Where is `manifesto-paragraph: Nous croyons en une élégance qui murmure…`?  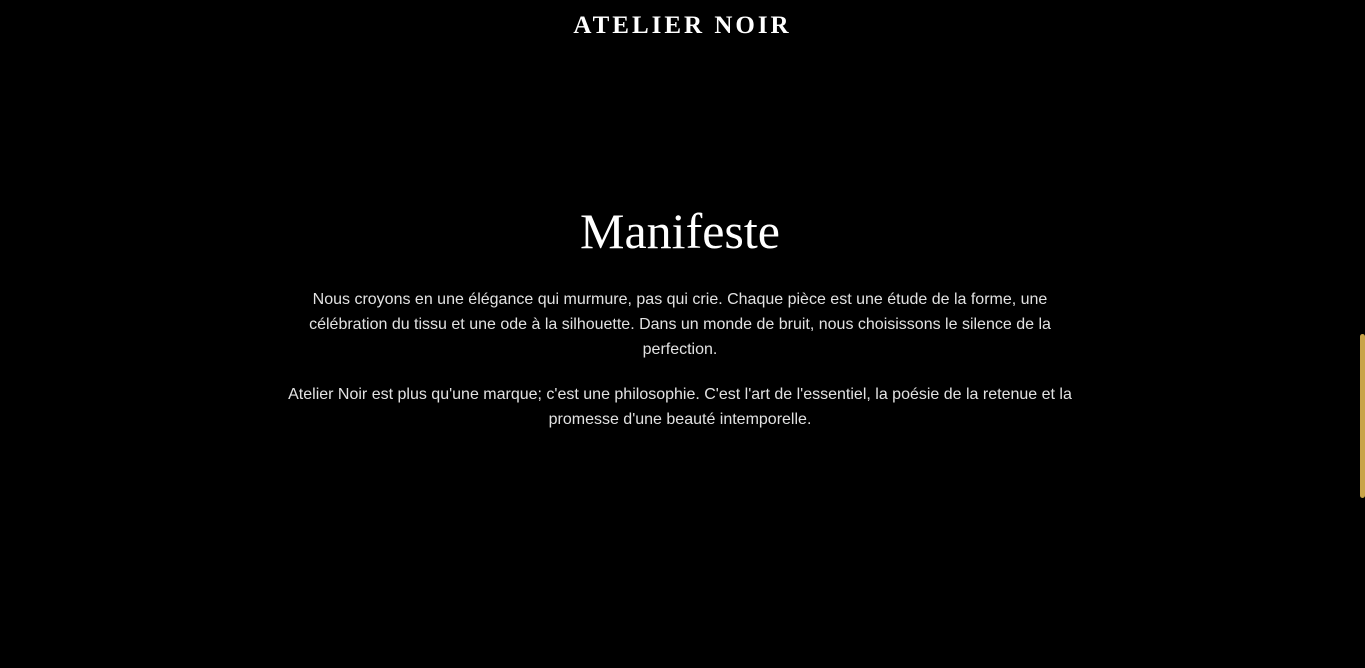 manifesto-paragraph: Nous croyons en une élégance qui murmure… is located at coordinates (680, 324).